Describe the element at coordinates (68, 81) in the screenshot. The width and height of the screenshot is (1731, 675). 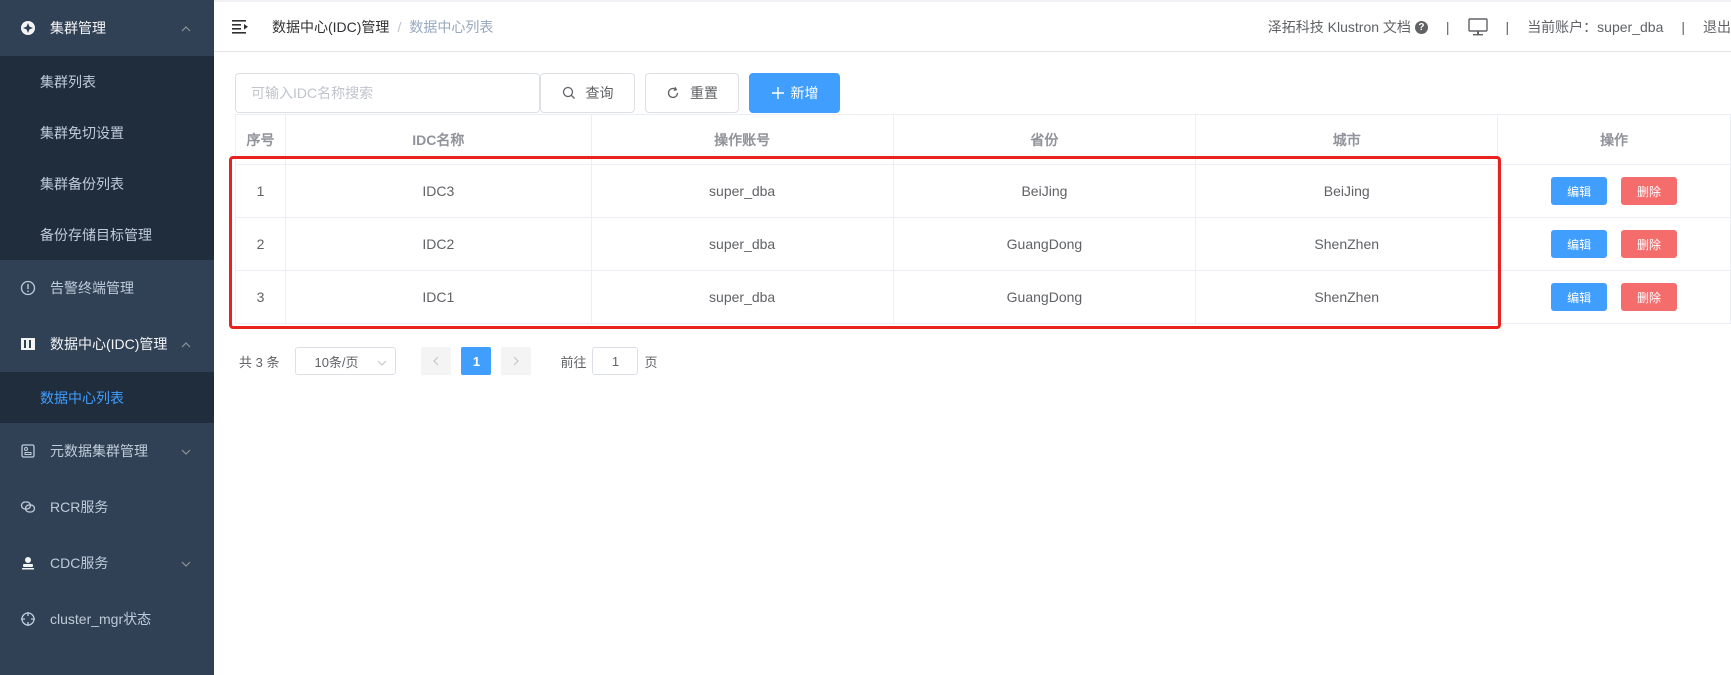
I see `sub-item-label: 集群列表` at that location.